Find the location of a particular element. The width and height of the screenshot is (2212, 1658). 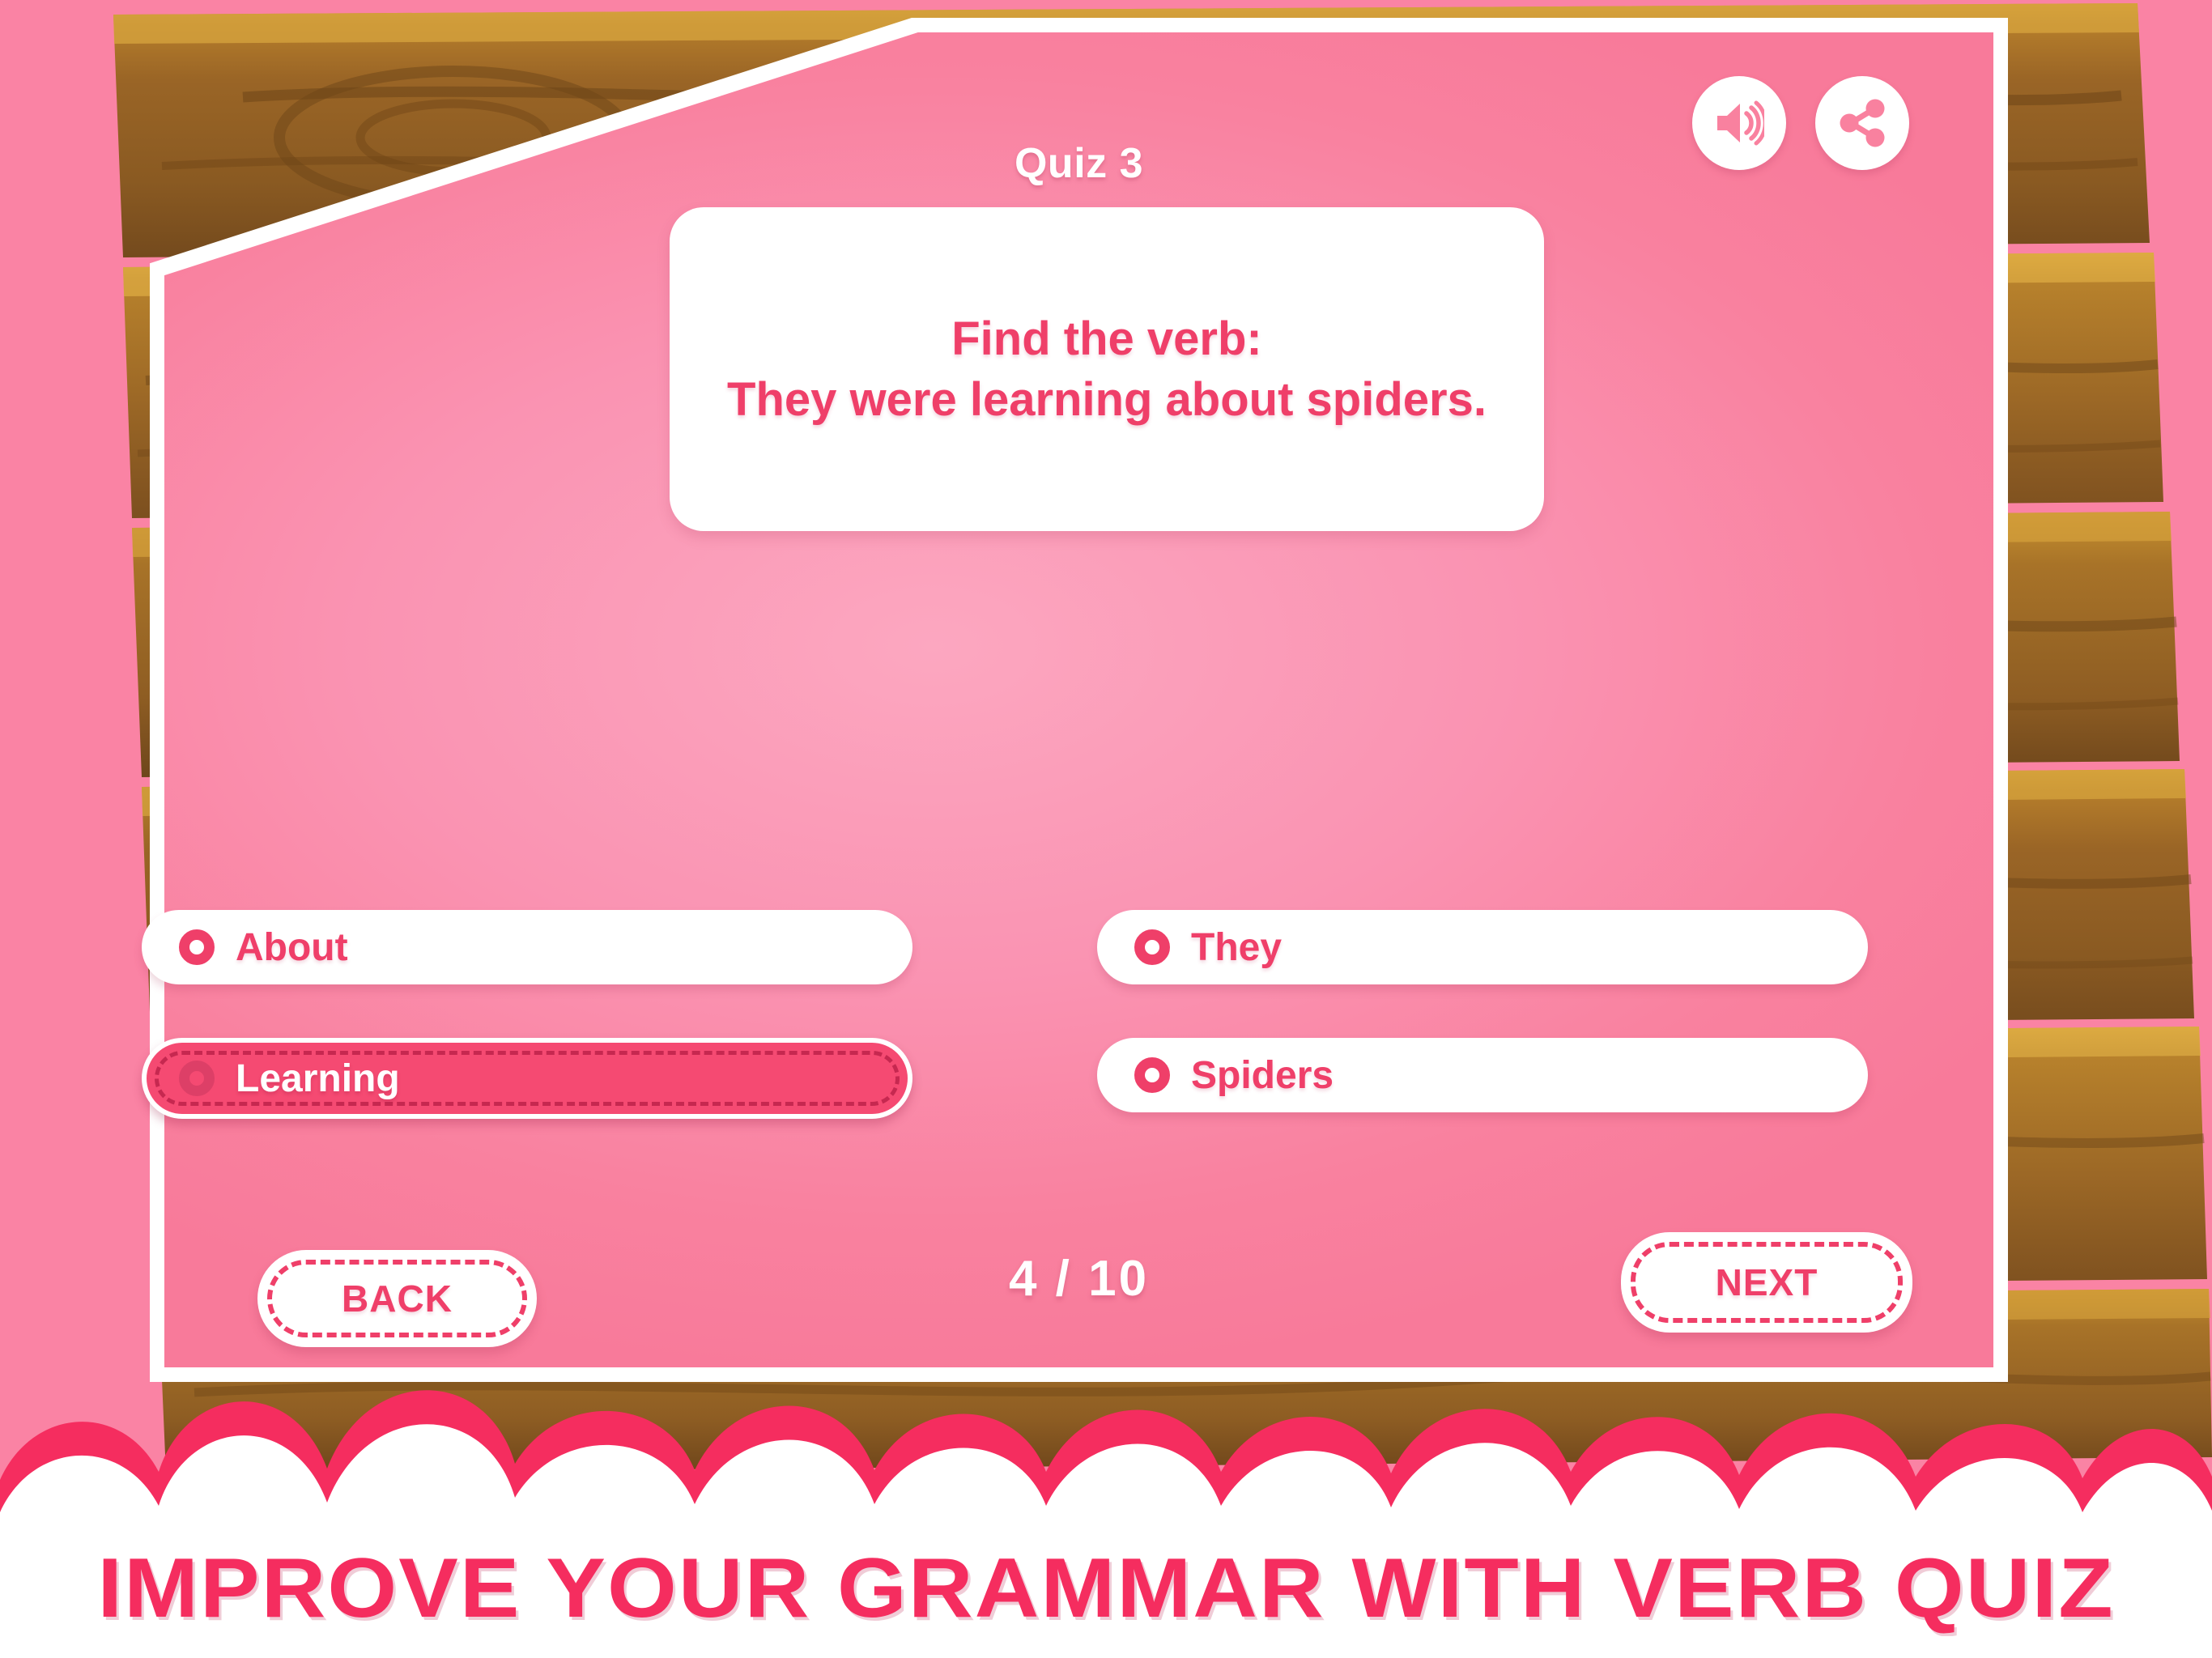

option-they: They is located at coordinates (1482, 947).